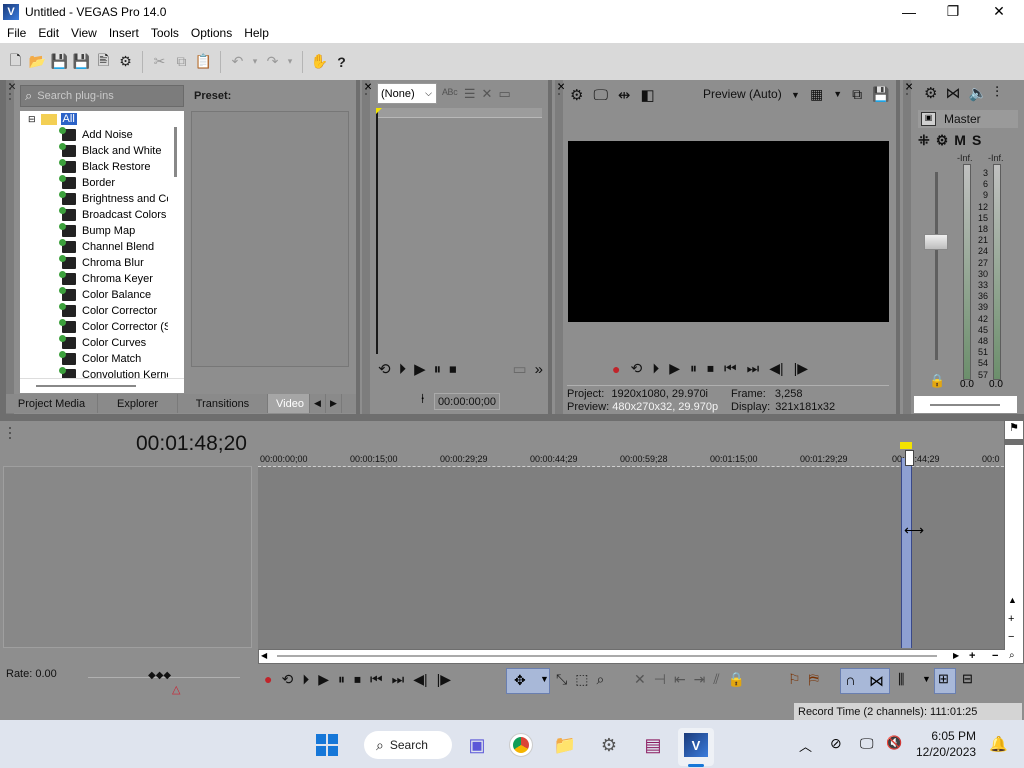 This screenshot has width=1024, height=768. Describe the element at coordinates (319, 61) in the screenshot. I see `plugin-manager-icon: ✋` at that location.